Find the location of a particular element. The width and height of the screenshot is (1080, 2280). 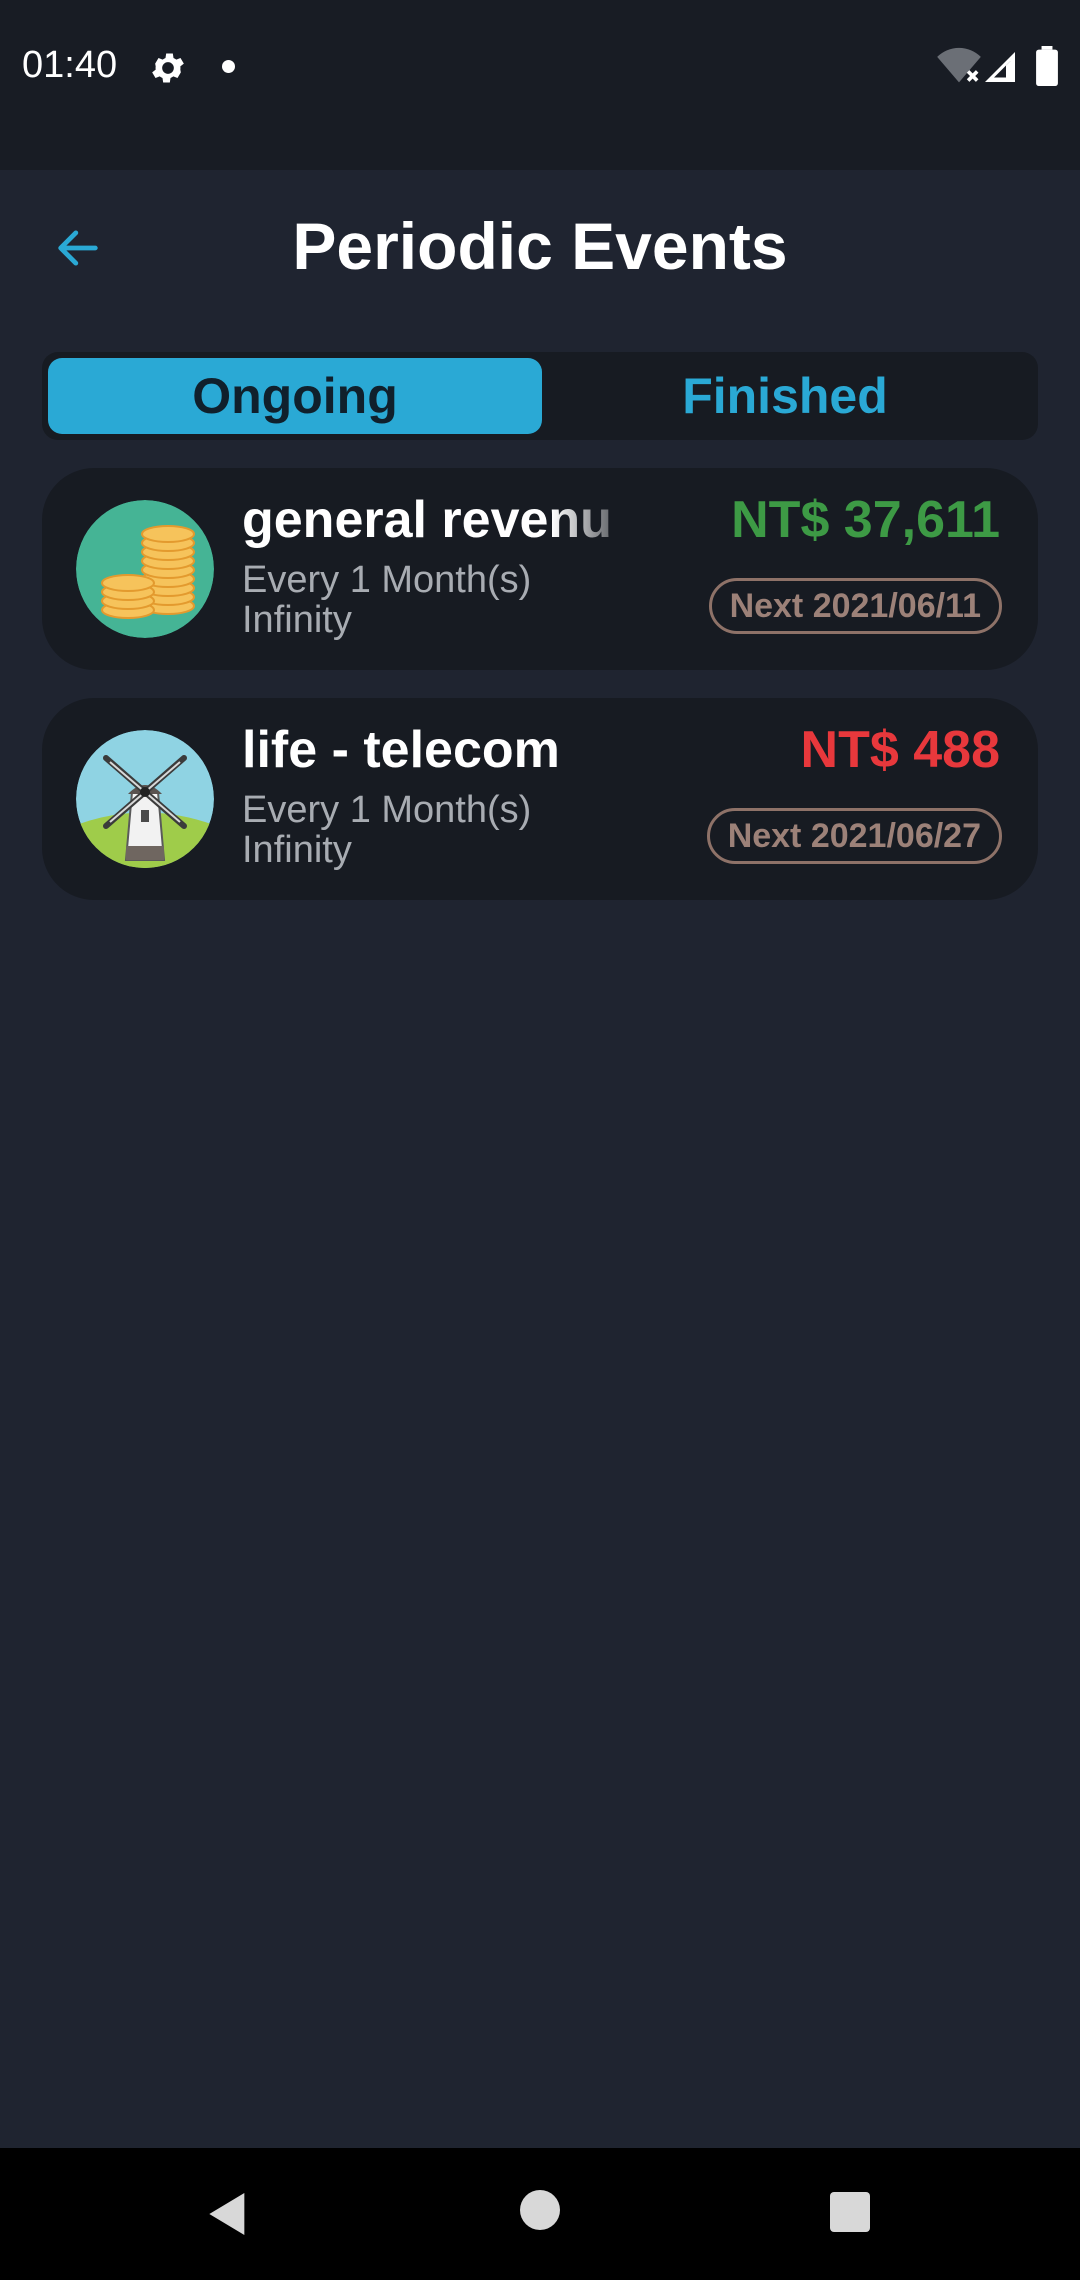

gear-icon is located at coordinates (168, 68).